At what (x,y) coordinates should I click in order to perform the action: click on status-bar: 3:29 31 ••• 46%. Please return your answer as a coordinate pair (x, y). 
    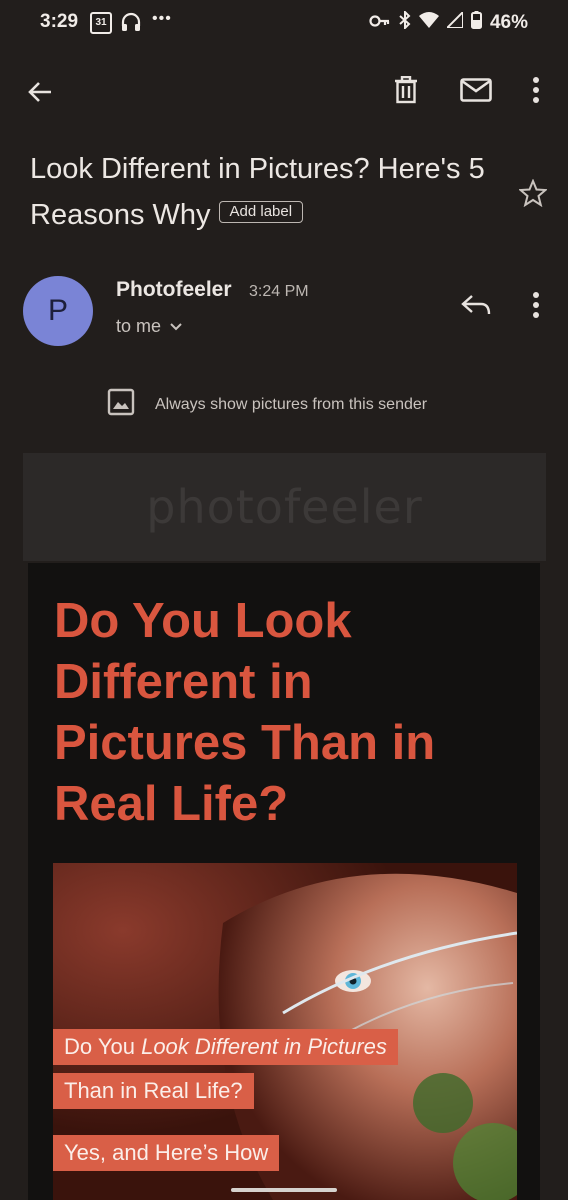
    Looking at the image, I should click on (284, 22).